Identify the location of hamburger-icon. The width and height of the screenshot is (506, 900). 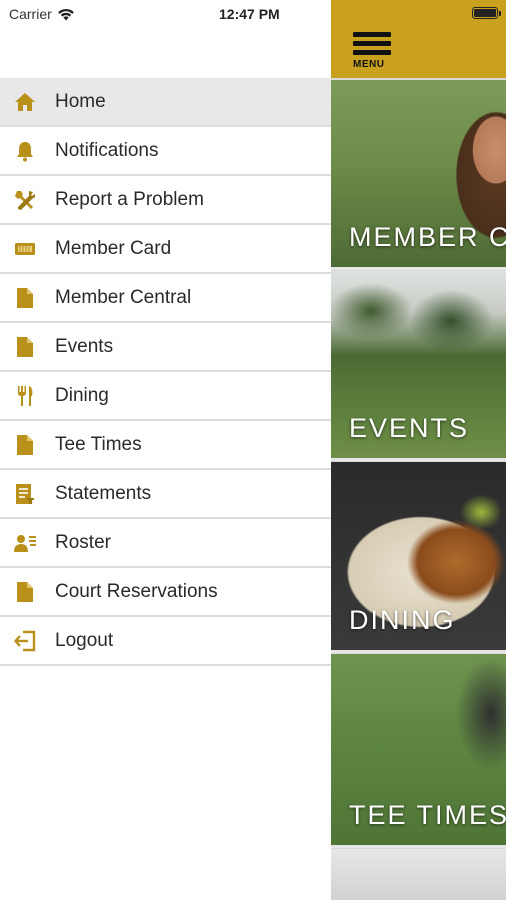
(372, 34).